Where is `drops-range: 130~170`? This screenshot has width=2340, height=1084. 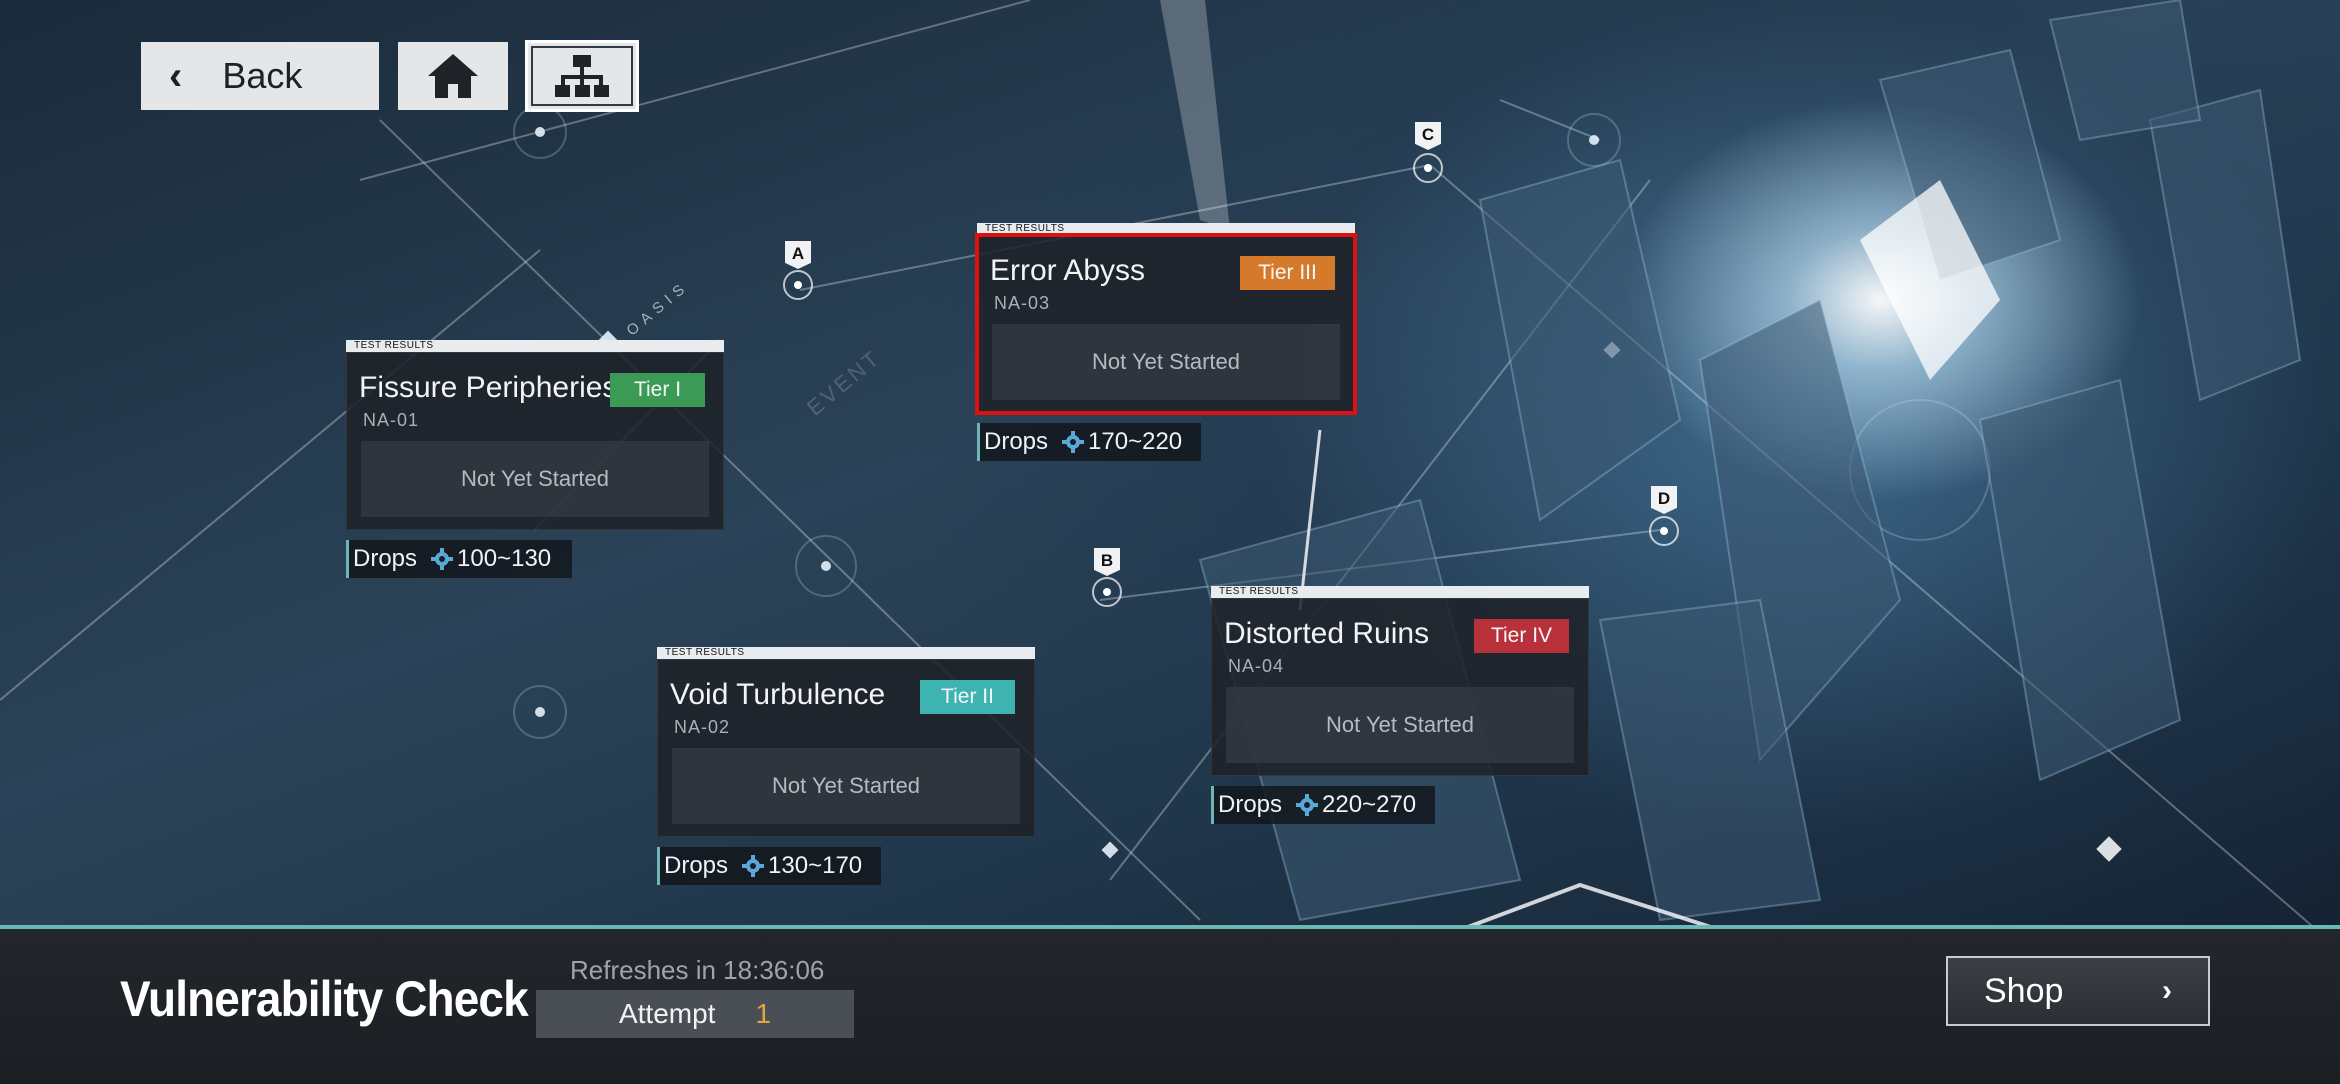
drops-range: 130~170 is located at coordinates (815, 865).